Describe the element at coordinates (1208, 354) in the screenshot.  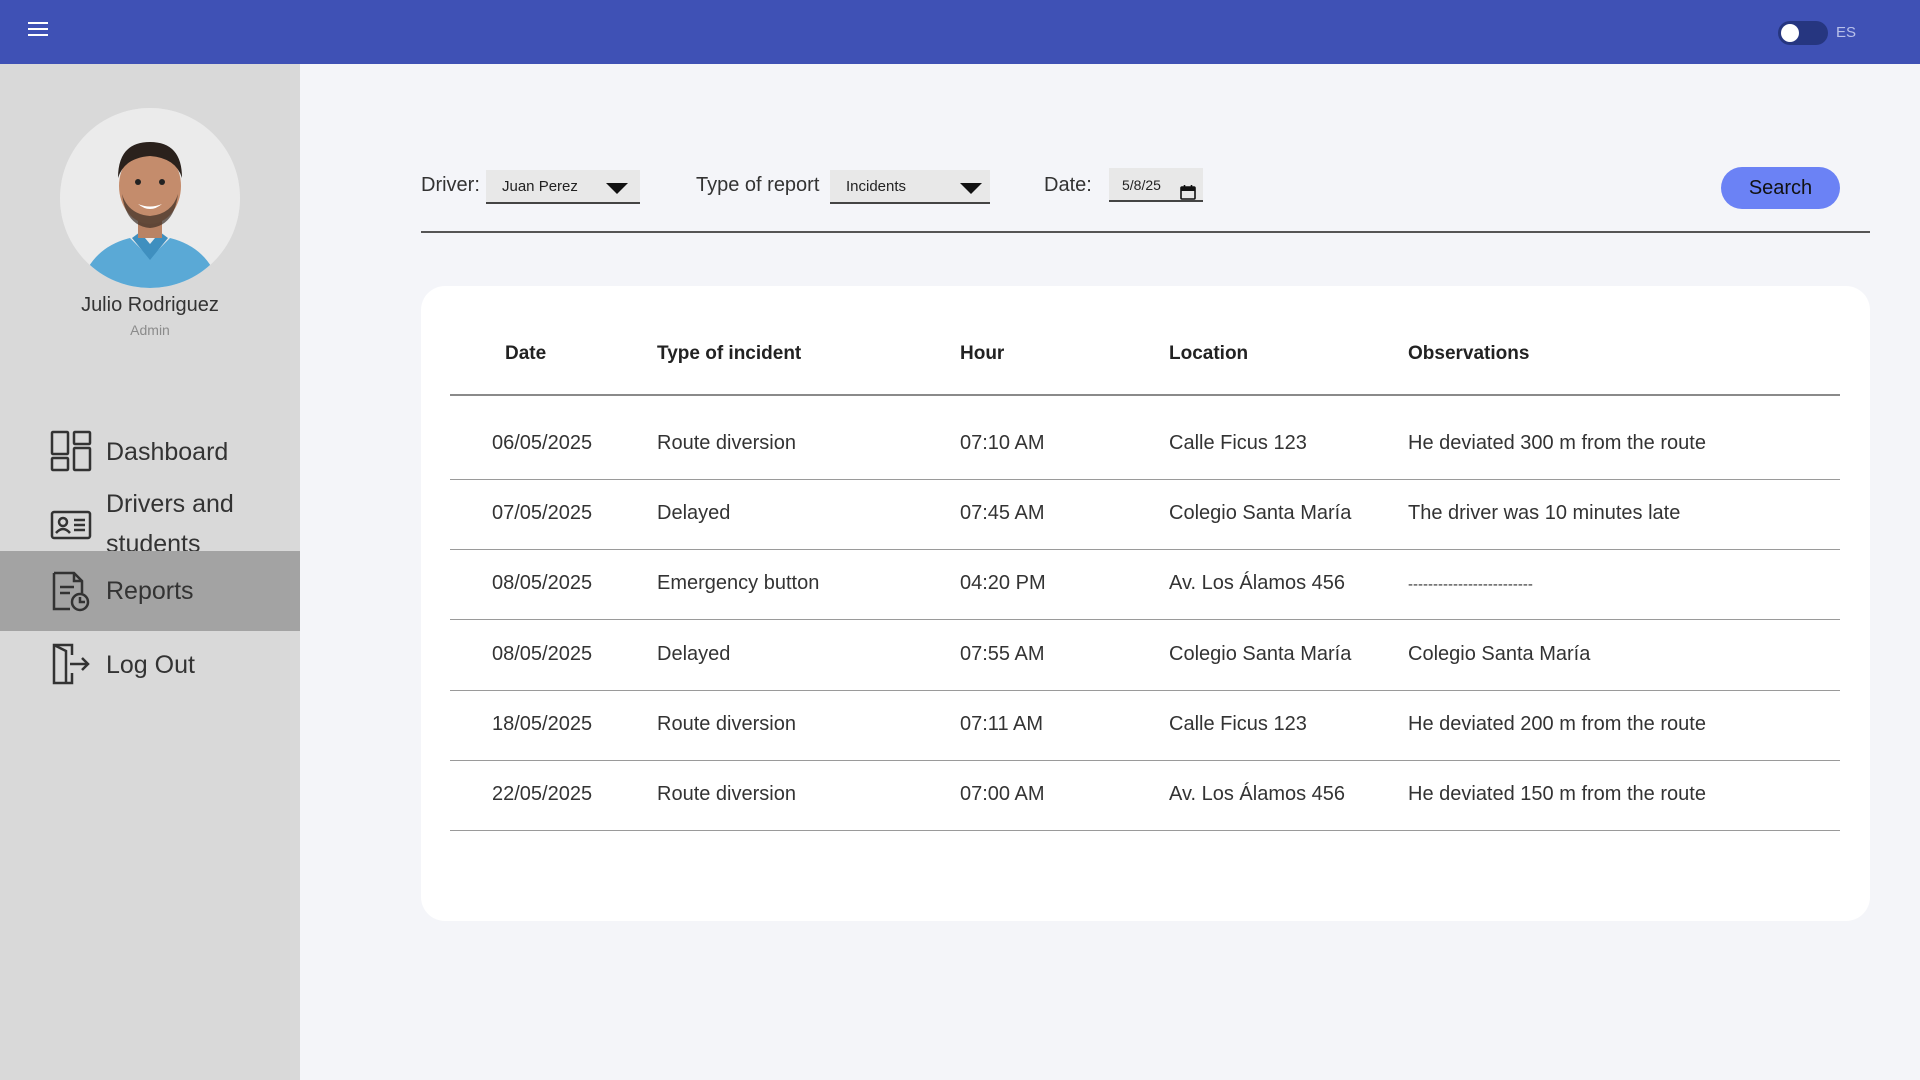
I see `column-header-location: Location` at that location.